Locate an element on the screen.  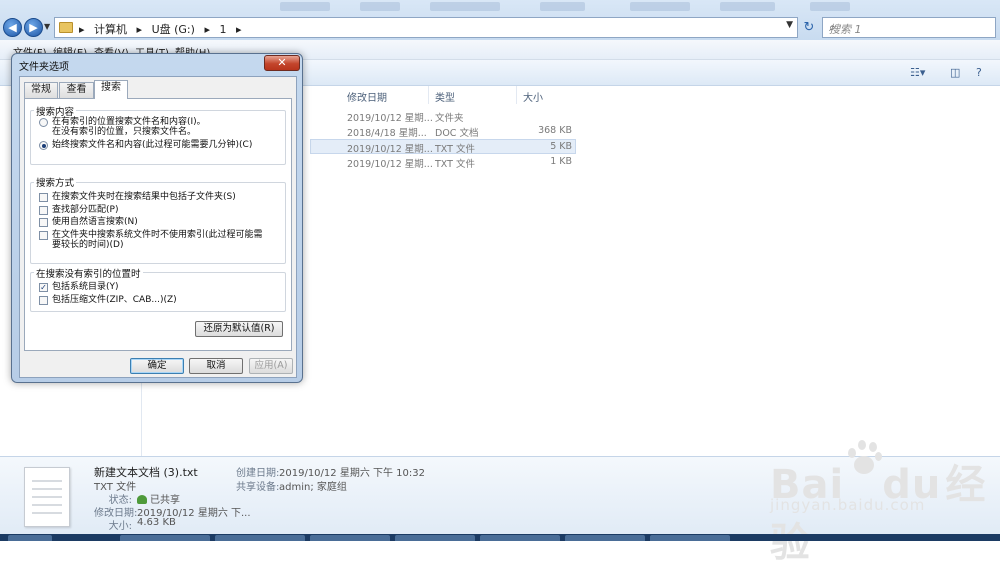
file-row: 2019/10/12 星期... TXT 文件 1 KB is located at coordinates (443, 162).